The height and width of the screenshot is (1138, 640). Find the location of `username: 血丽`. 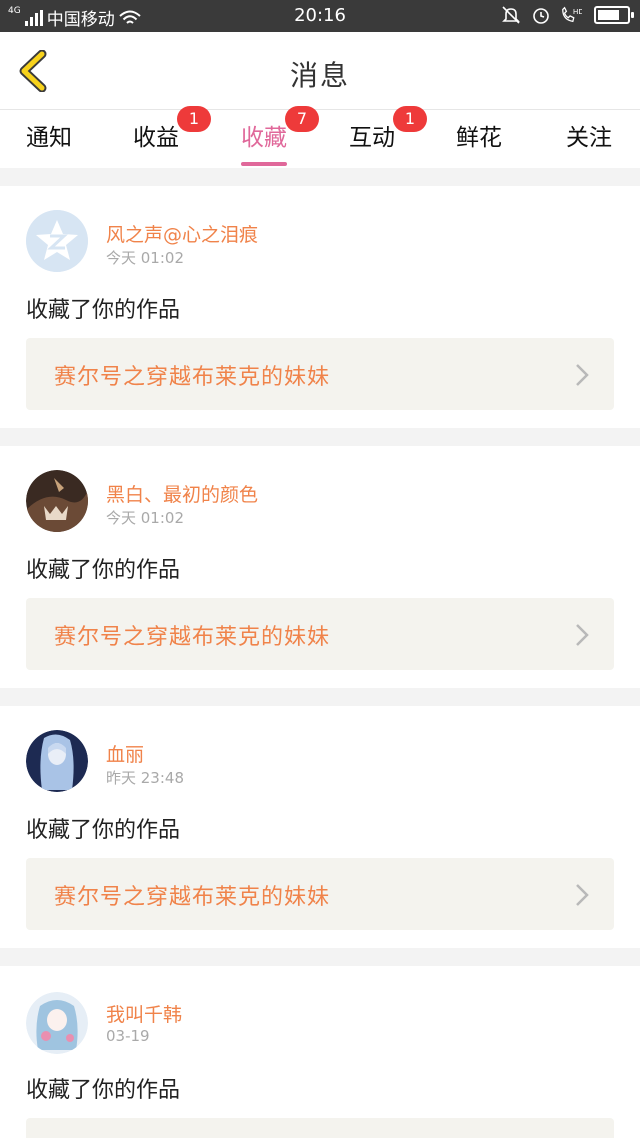

username: 血丽 is located at coordinates (125, 753).